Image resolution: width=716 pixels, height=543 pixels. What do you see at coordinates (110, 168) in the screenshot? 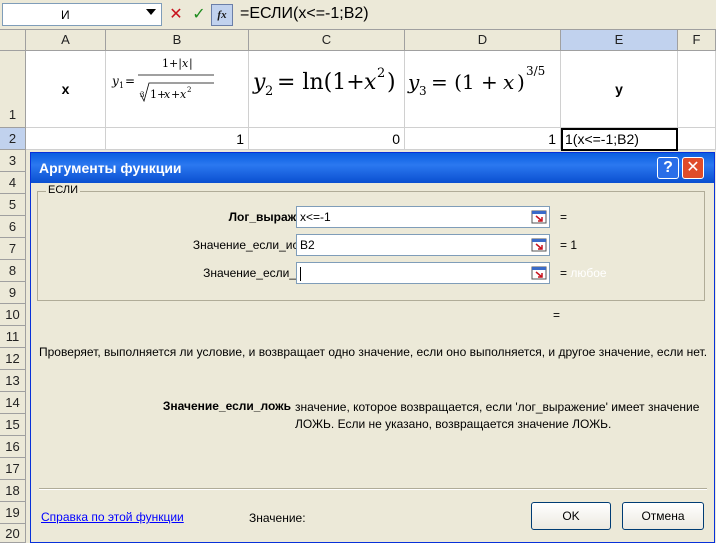
I see `dialog-title: Аргументы функции` at bounding box center [110, 168].